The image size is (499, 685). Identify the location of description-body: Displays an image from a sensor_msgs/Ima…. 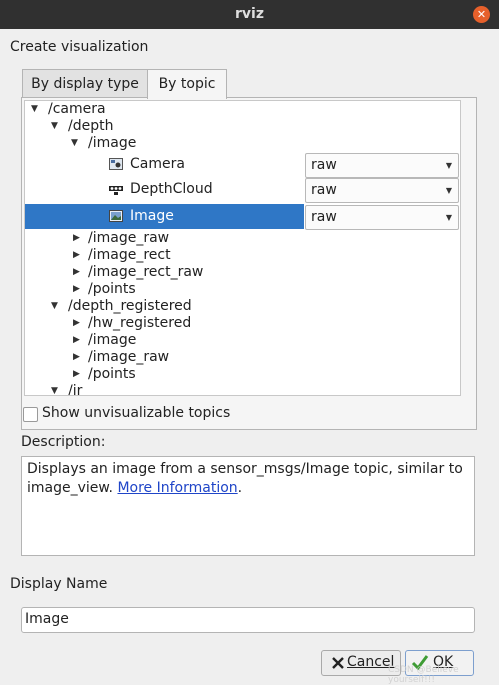
(245, 478).